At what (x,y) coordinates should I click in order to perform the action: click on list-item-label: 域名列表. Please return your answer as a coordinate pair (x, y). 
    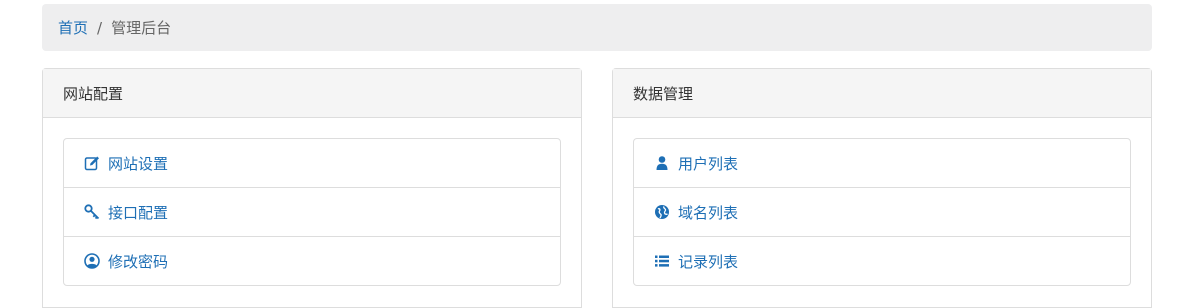
    Looking at the image, I should click on (708, 212).